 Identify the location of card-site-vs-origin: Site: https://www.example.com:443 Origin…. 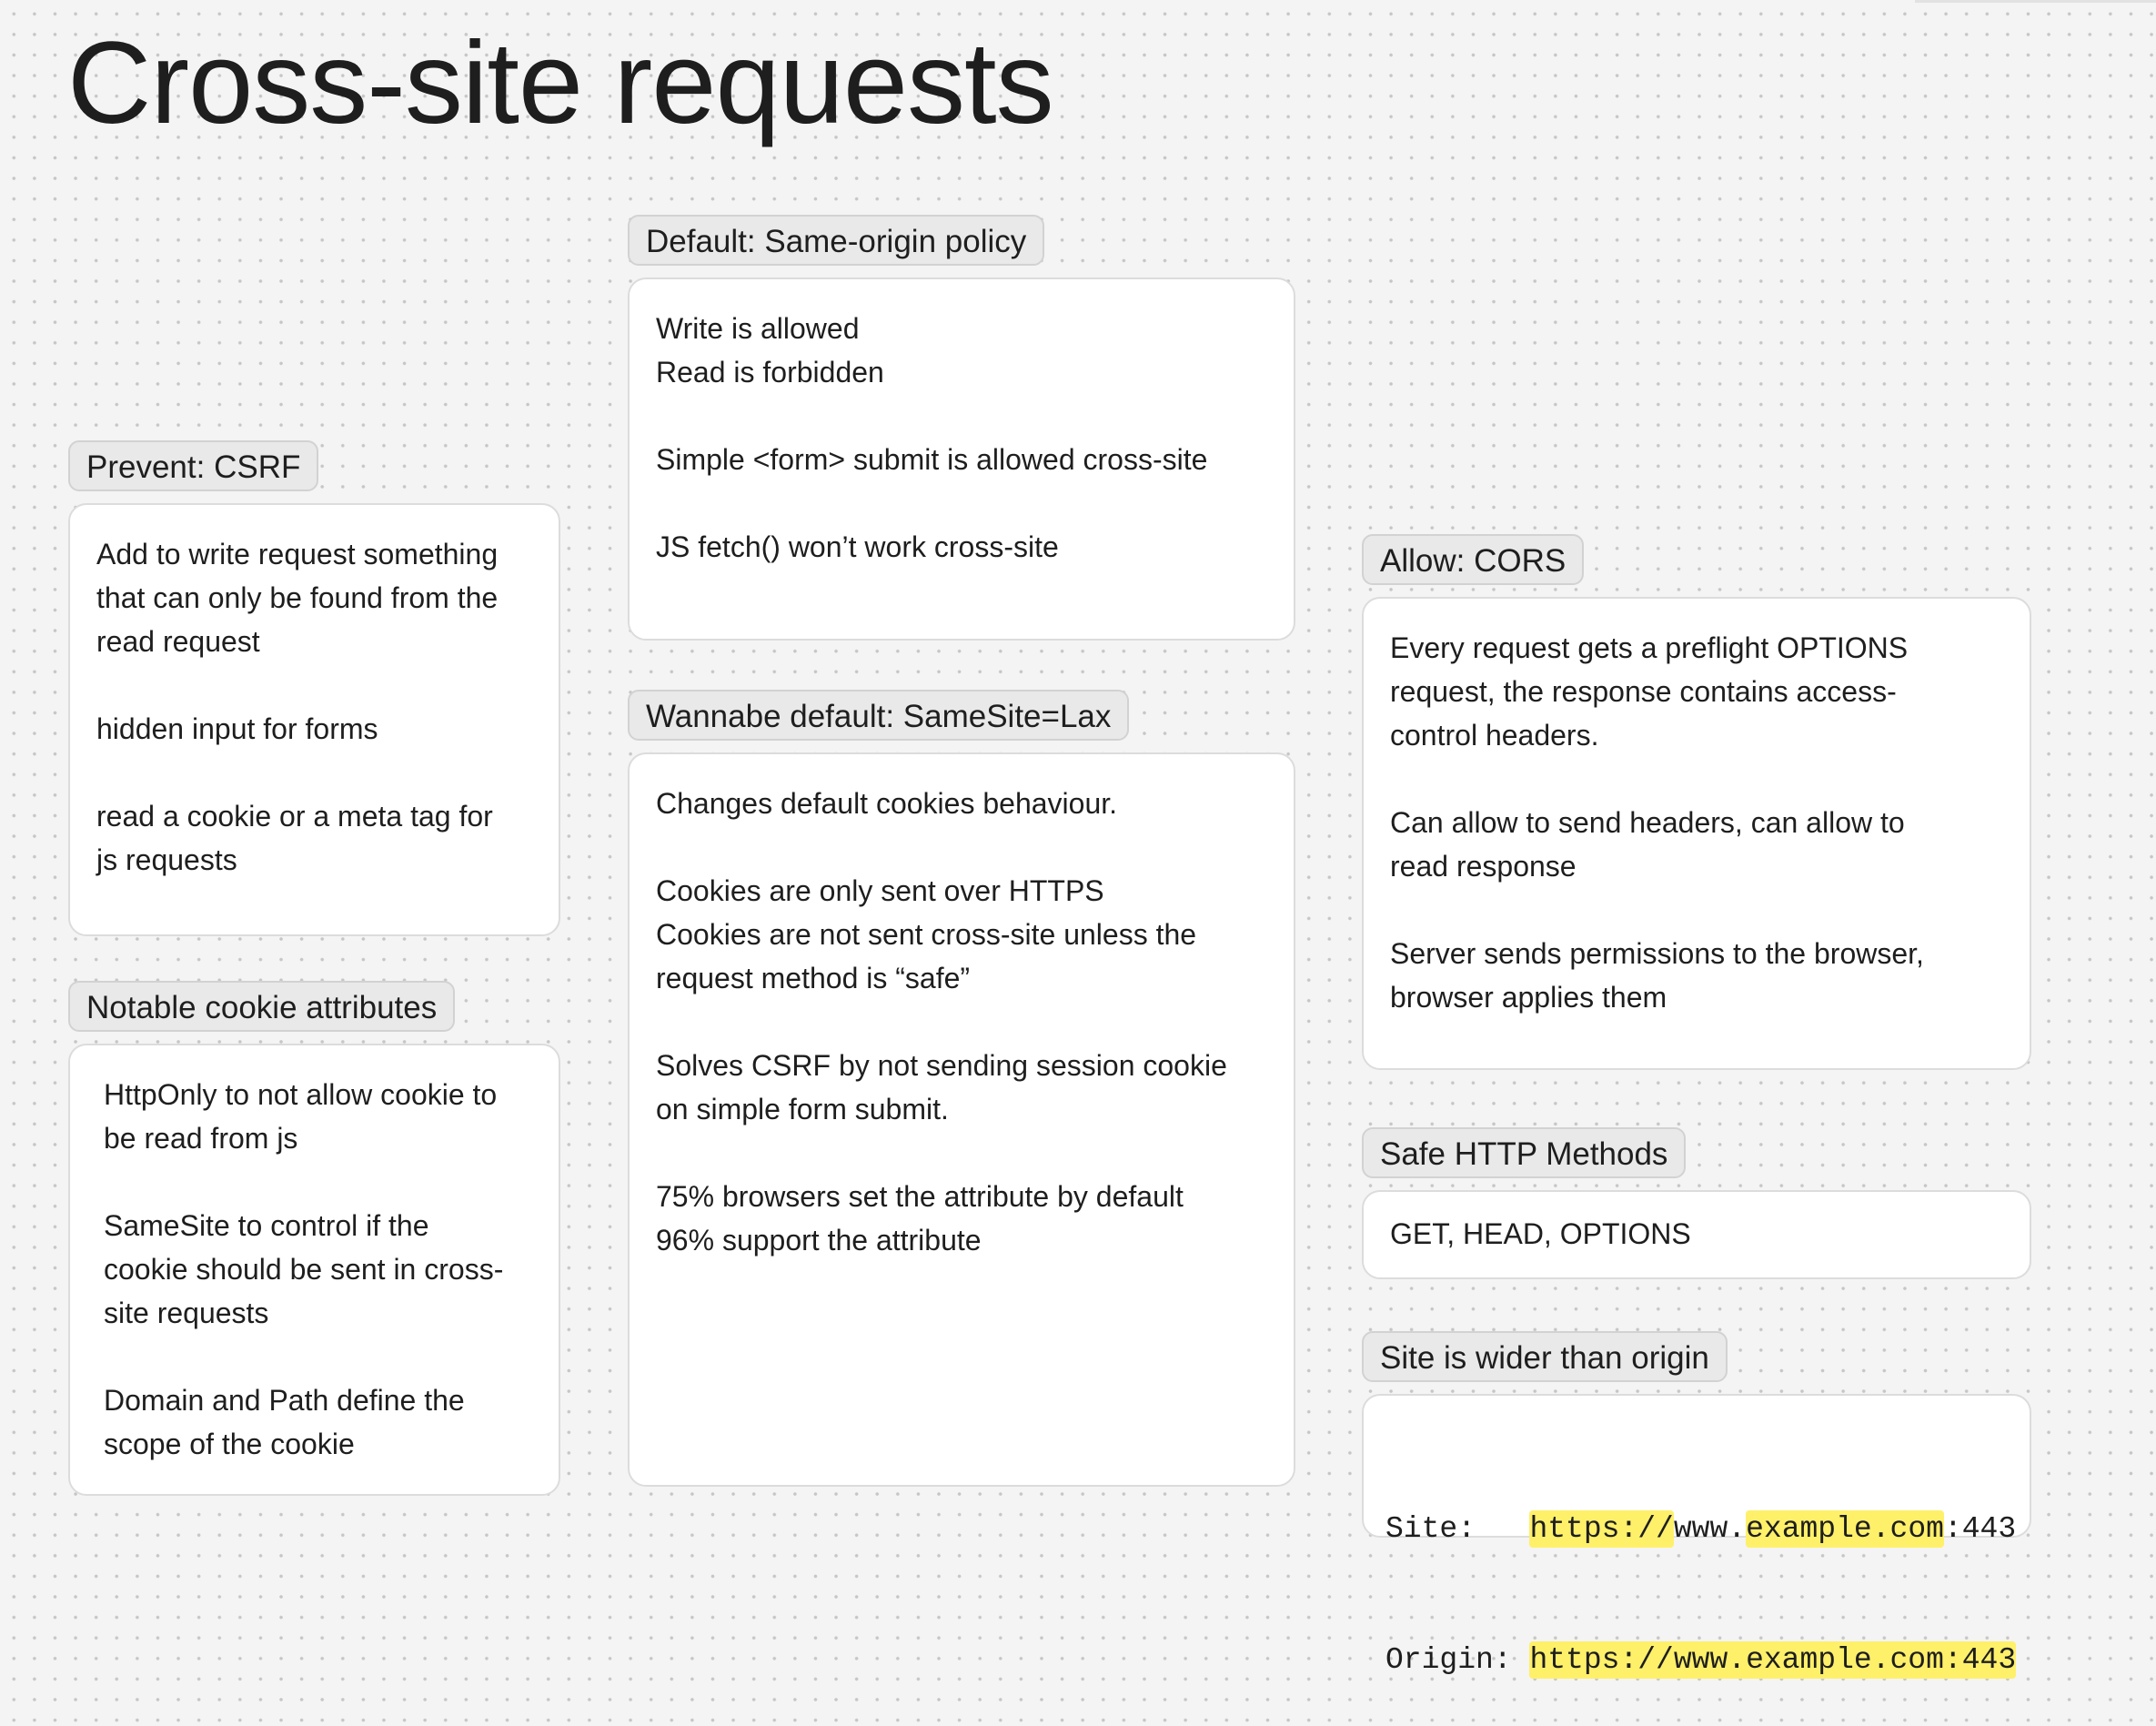
(1696, 1537).